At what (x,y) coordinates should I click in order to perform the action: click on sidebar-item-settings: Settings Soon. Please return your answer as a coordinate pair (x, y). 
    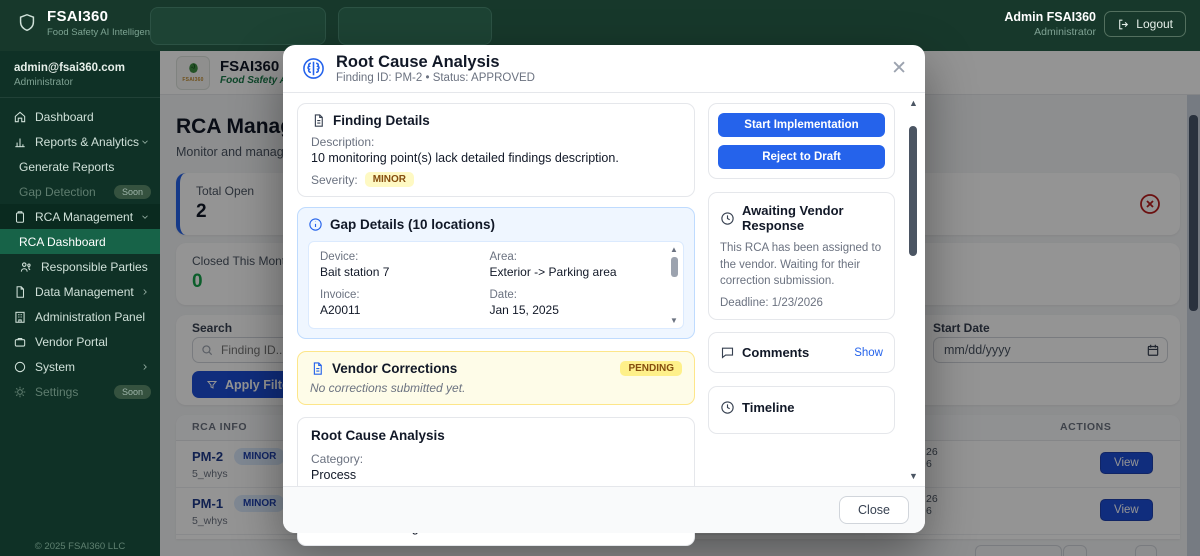
    Looking at the image, I should click on (80, 391).